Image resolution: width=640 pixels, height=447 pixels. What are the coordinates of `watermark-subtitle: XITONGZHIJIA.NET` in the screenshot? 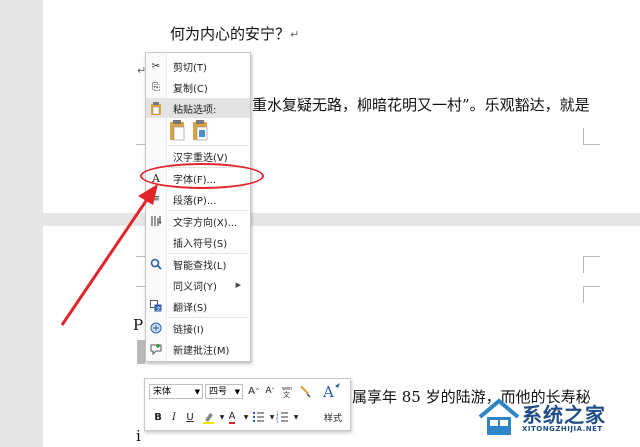 It's located at (562, 429).